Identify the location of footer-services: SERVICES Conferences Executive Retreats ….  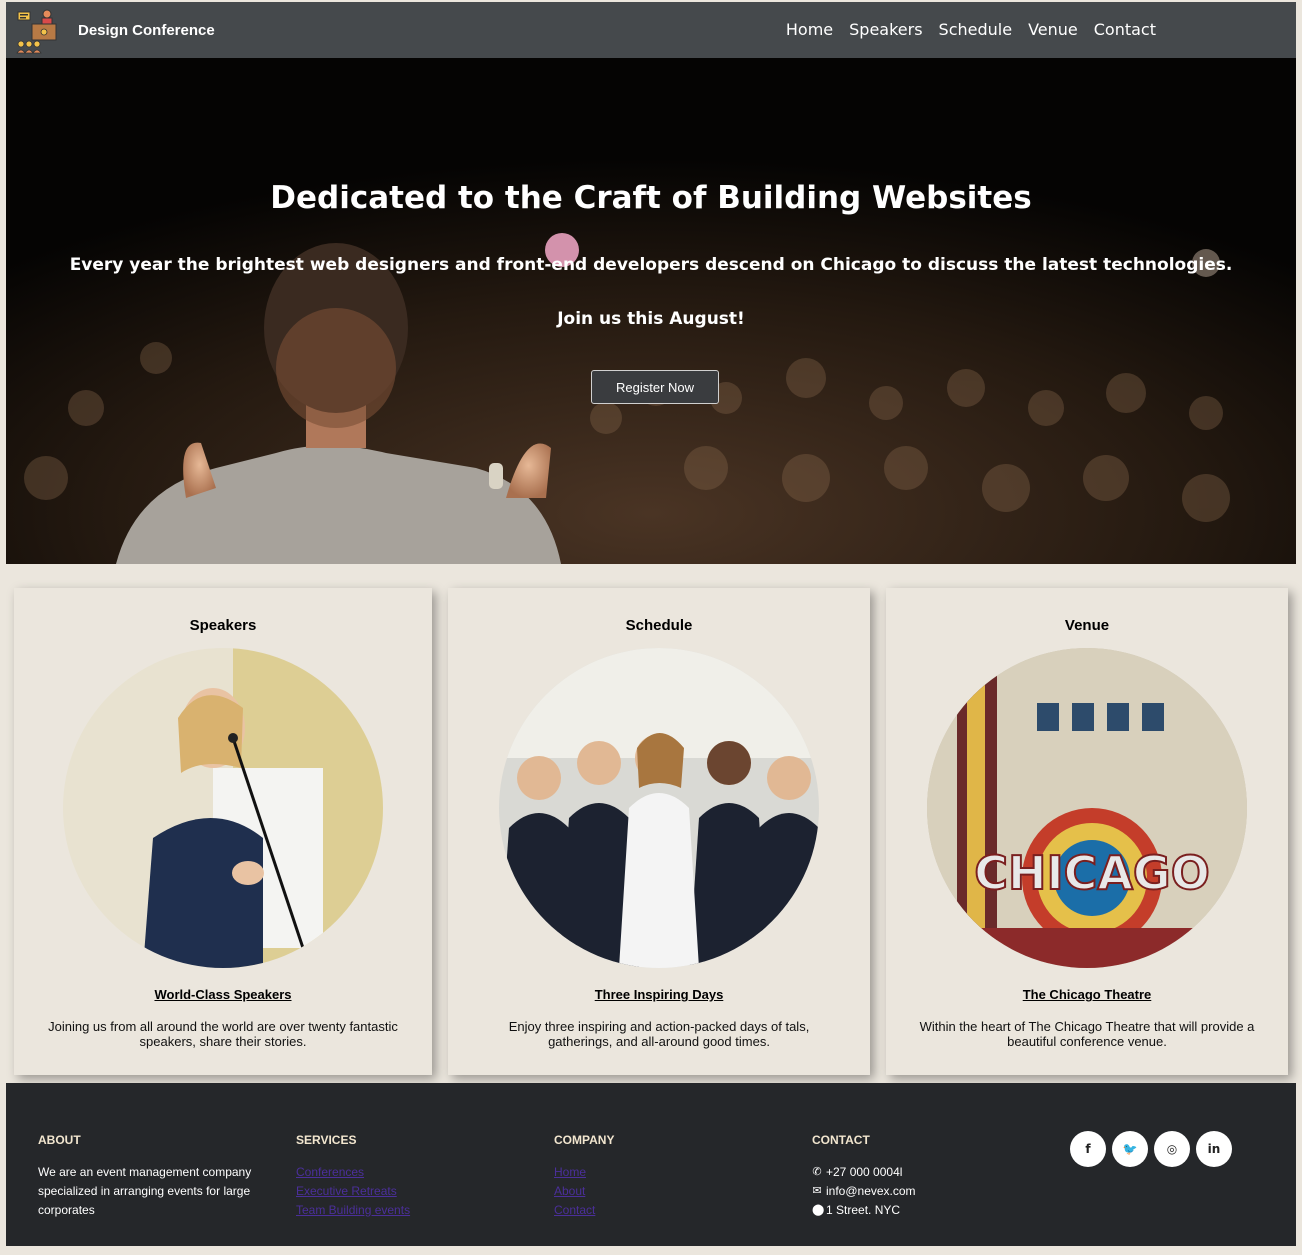
(411, 1176).